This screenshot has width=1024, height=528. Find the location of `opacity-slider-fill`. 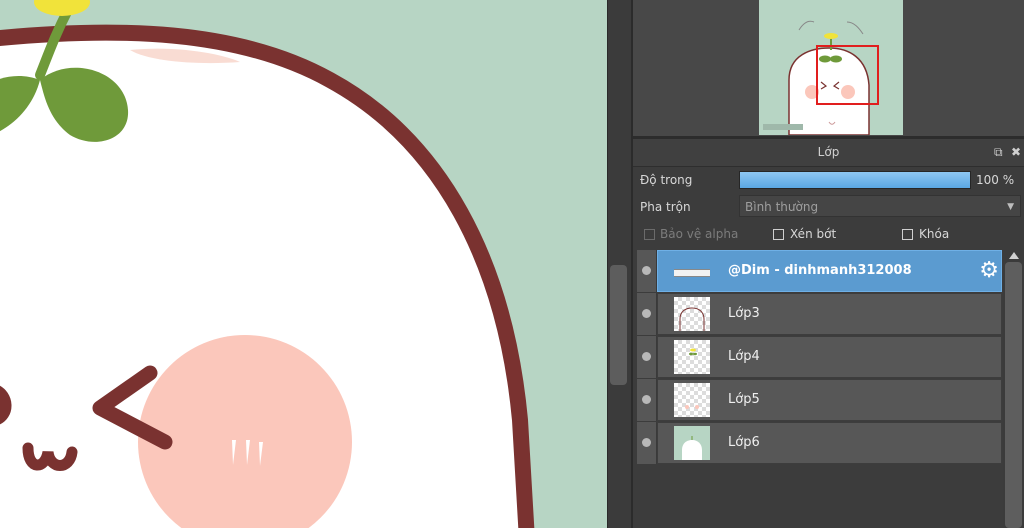

opacity-slider-fill is located at coordinates (855, 180).